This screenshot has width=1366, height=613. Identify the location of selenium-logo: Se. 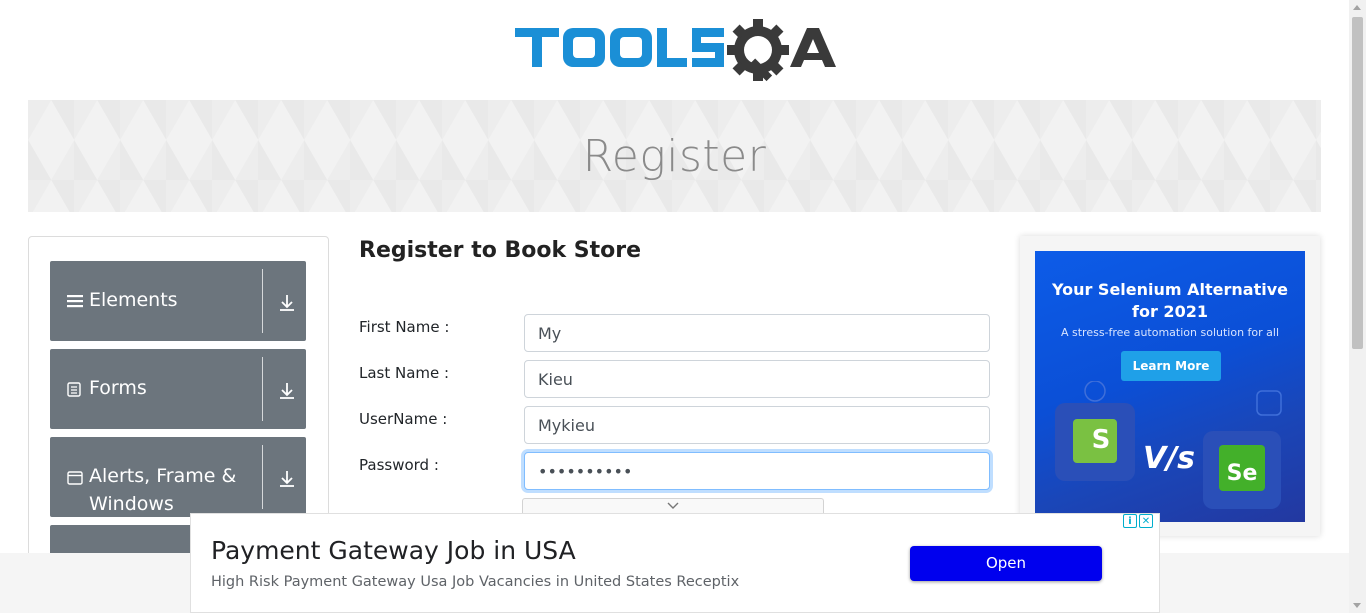
(1242, 473).